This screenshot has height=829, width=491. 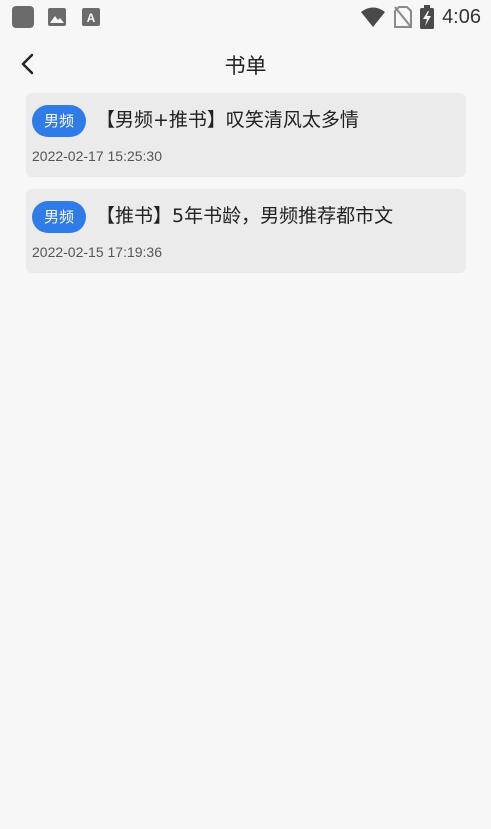 What do you see at coordinates (246, 135) in the screenshot?
I see `booklist-item: 男频 【男频+推书】叹笑清风太多情 2022-02-17 15:25:30` at bounding box center [246, 135].